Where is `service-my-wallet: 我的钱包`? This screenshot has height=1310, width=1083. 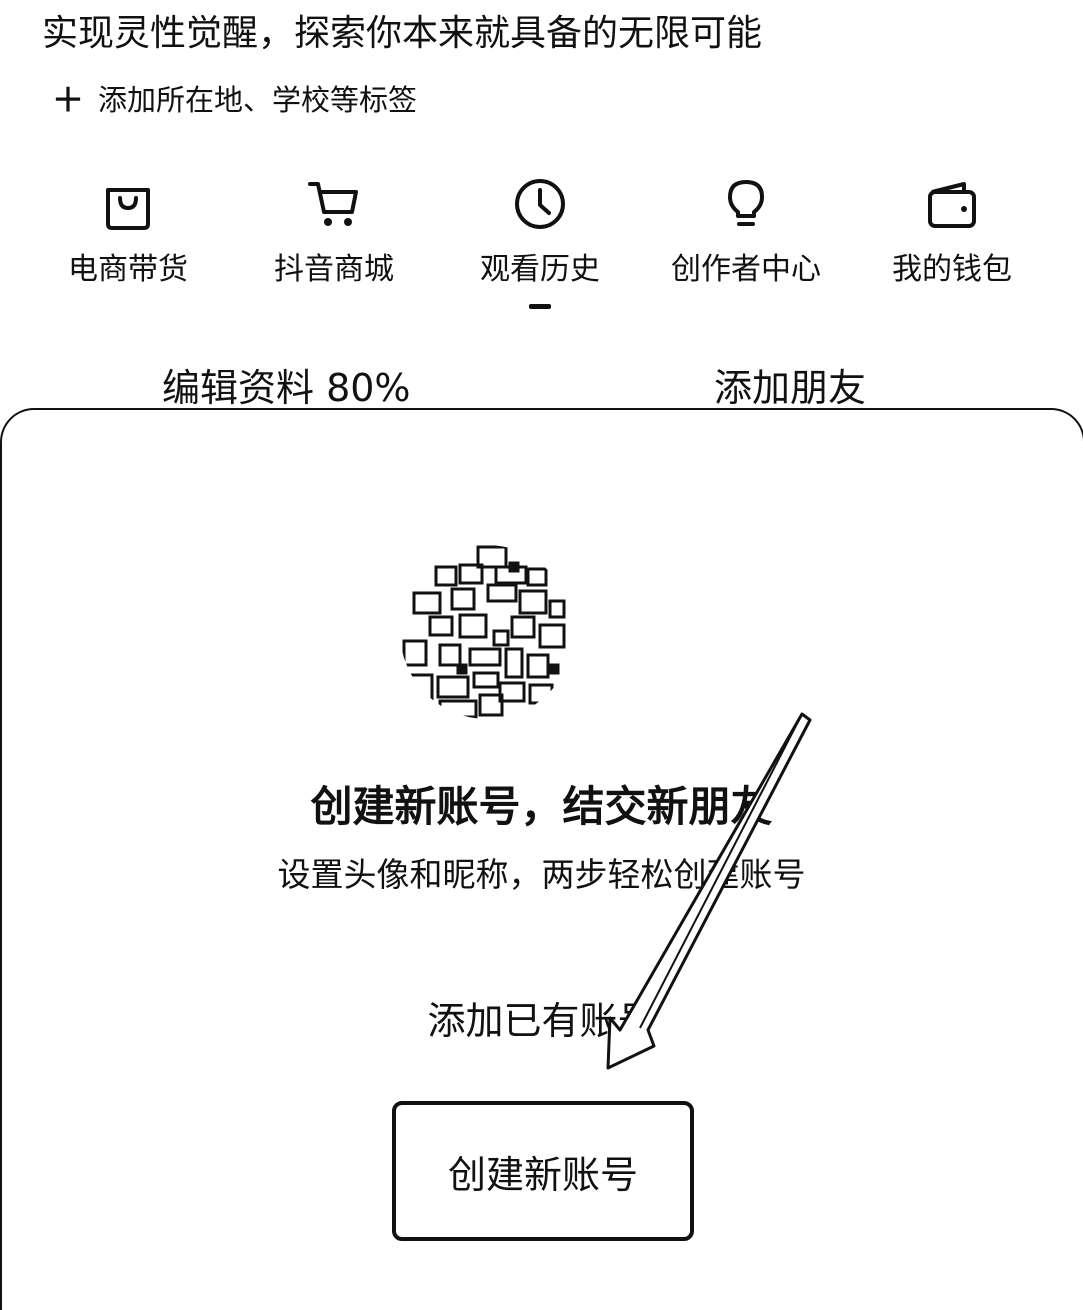
service-my-wallet: 我的钱包 is located at coordinates (952, 247).